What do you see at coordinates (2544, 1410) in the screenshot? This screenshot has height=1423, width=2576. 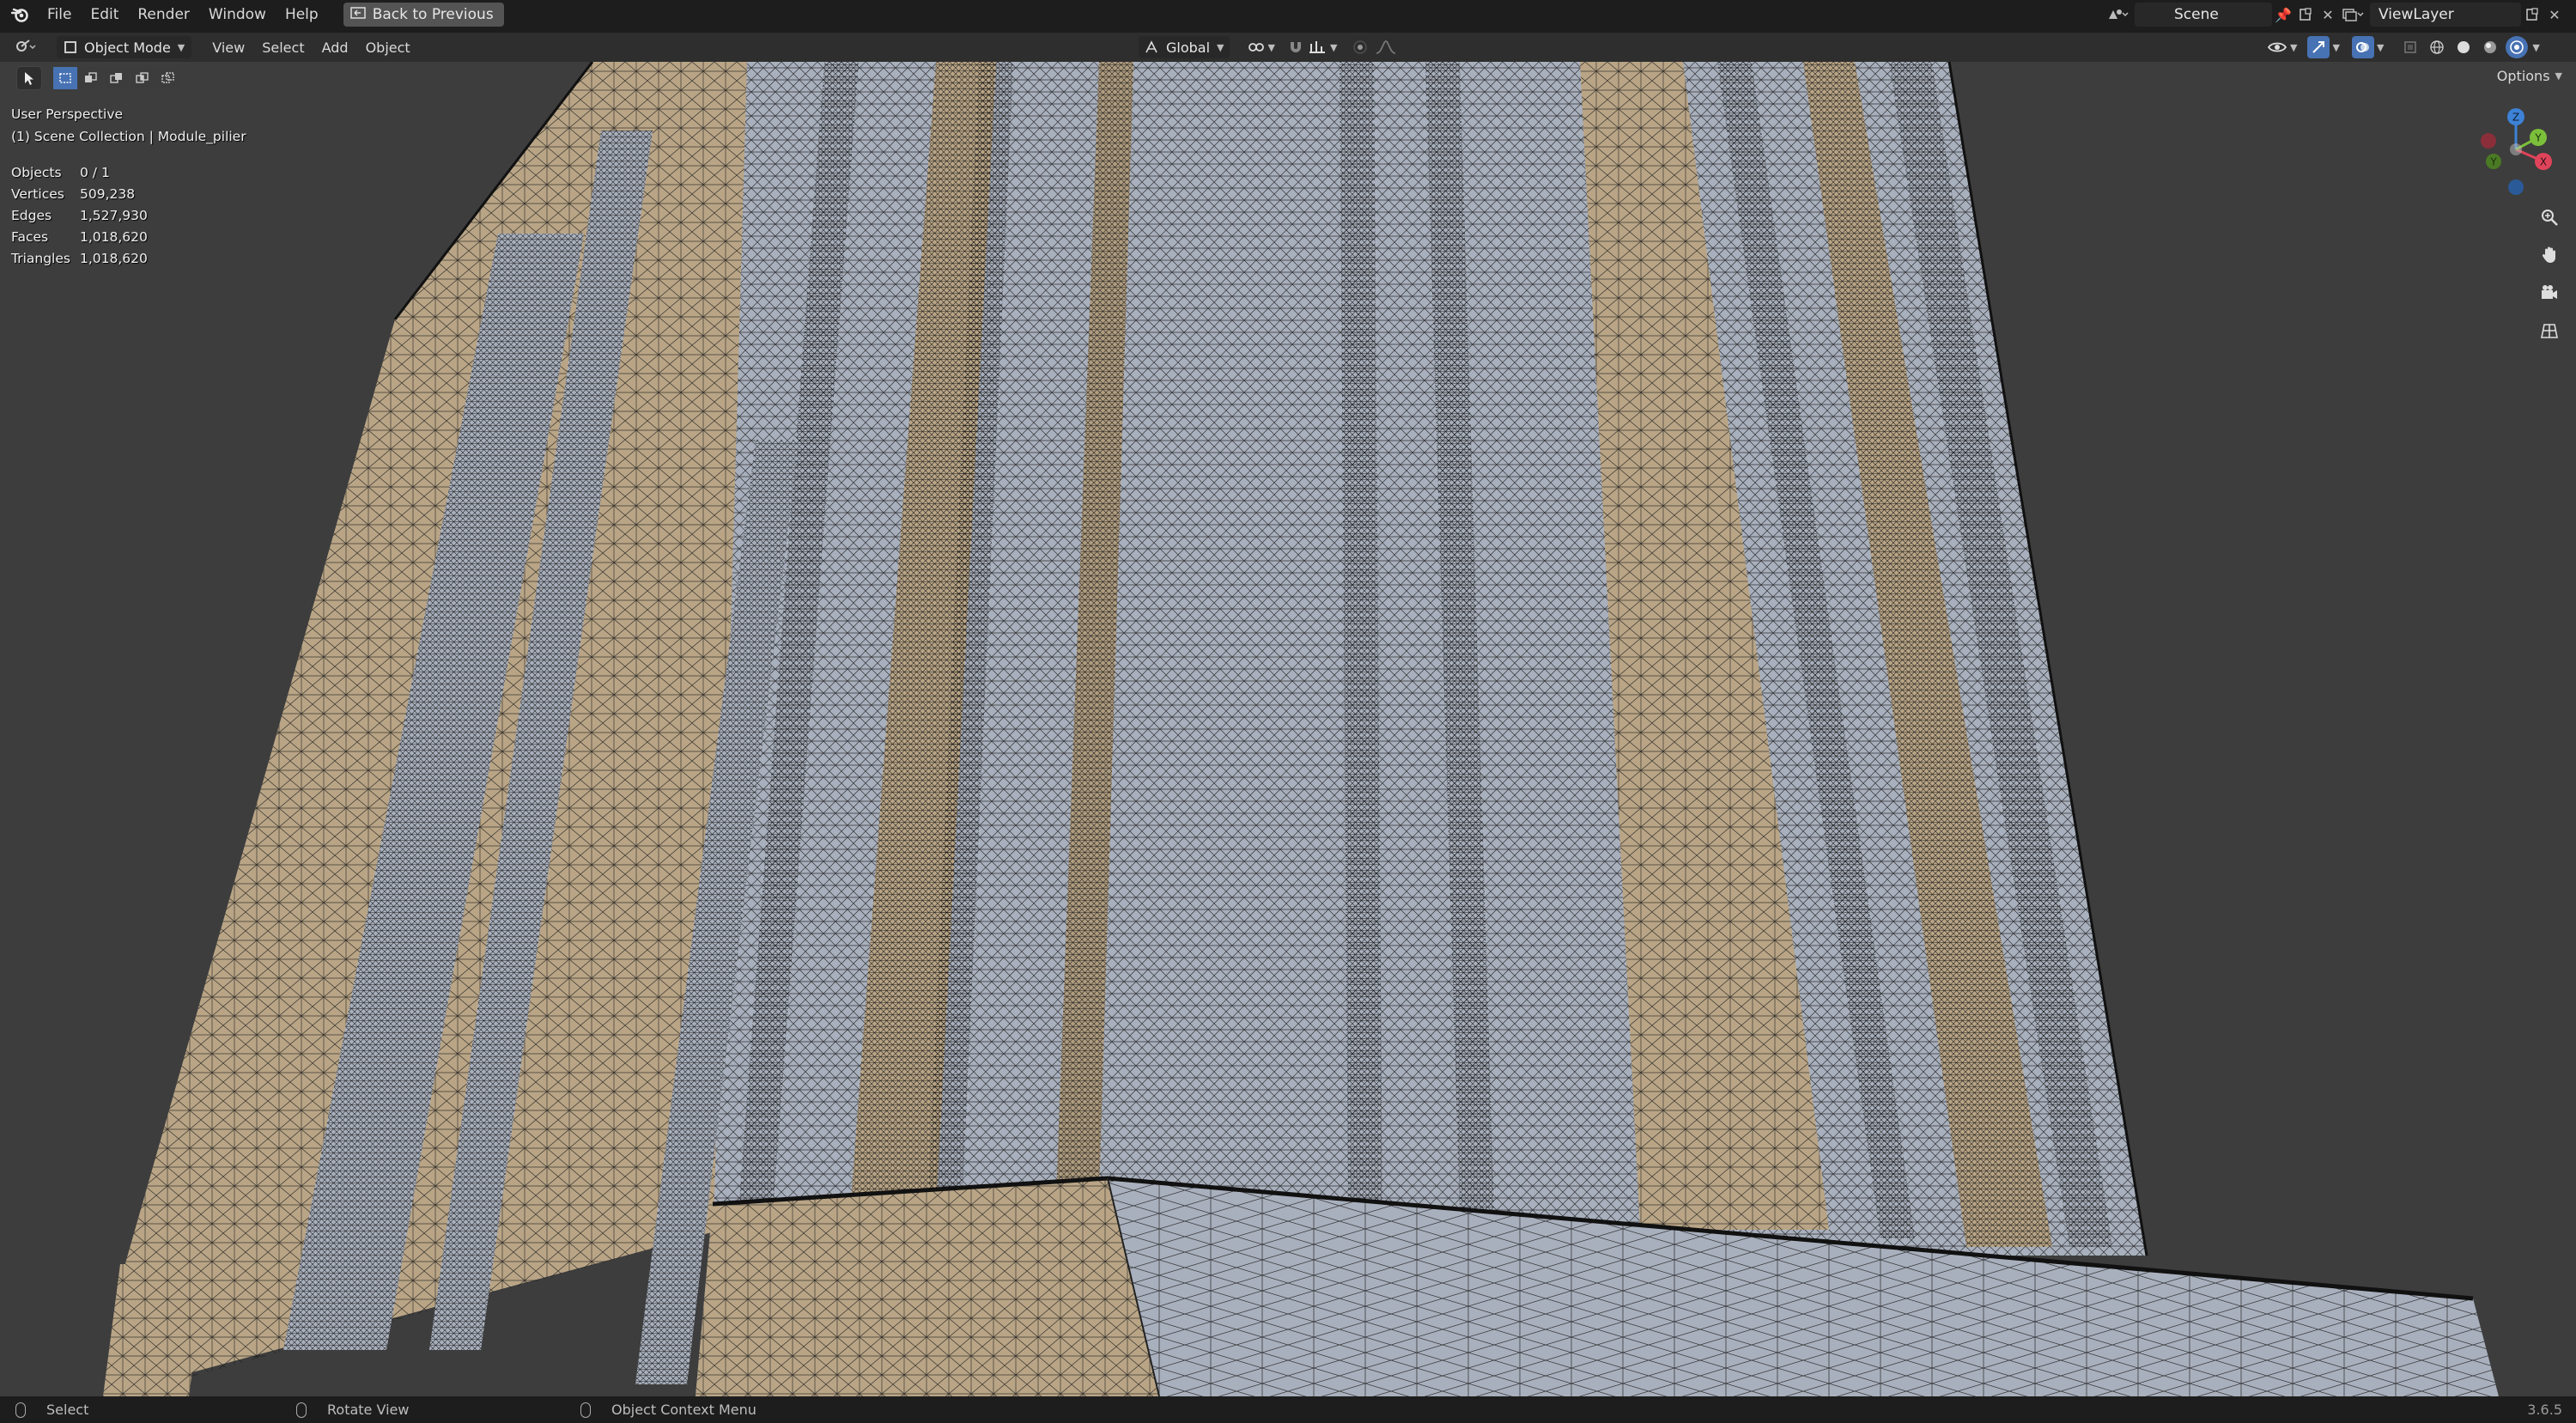 I see `blender-version: 3.6.5` at bounding box center [2544, 1410].